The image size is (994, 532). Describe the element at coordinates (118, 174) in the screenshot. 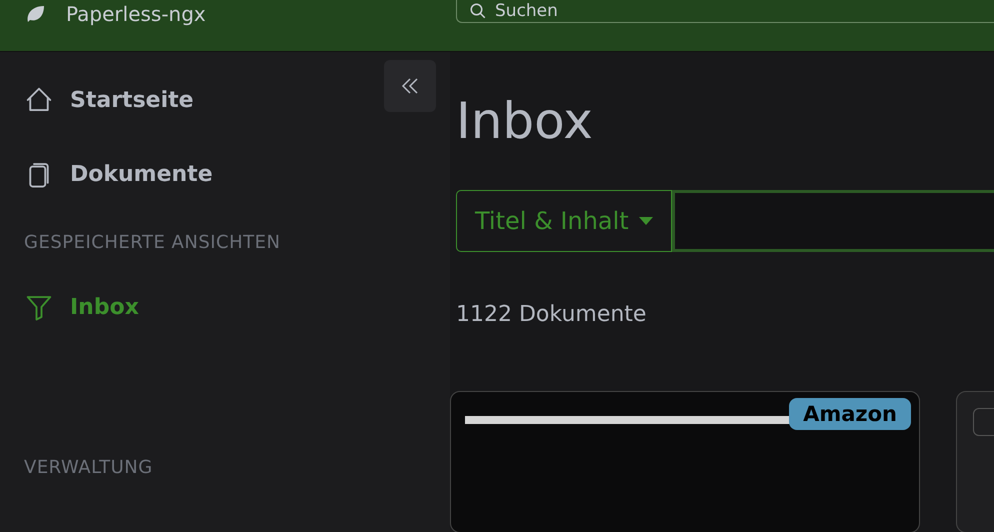

I see `nav-link: Dokumente` at that location.